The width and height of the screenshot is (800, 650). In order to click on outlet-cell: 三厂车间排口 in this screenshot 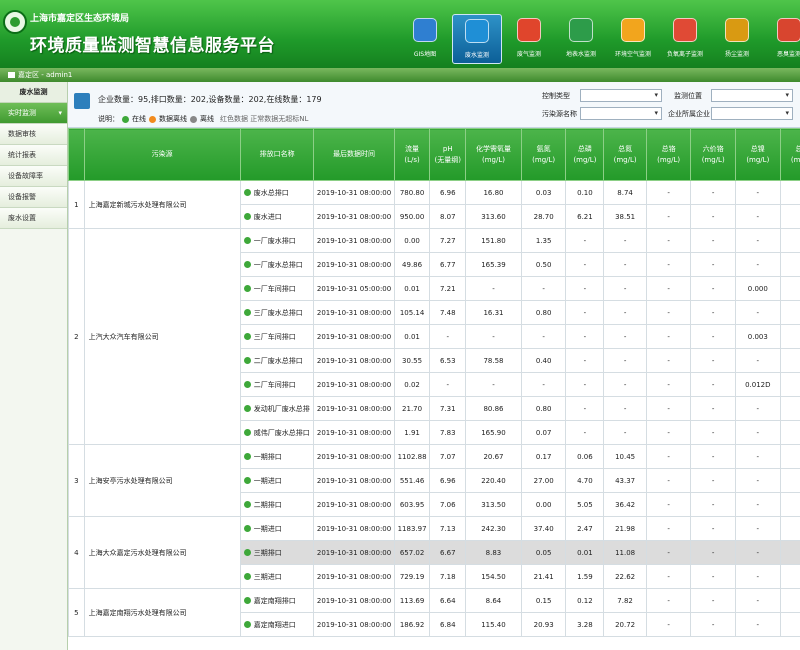, I will do `click(277, 336)`.